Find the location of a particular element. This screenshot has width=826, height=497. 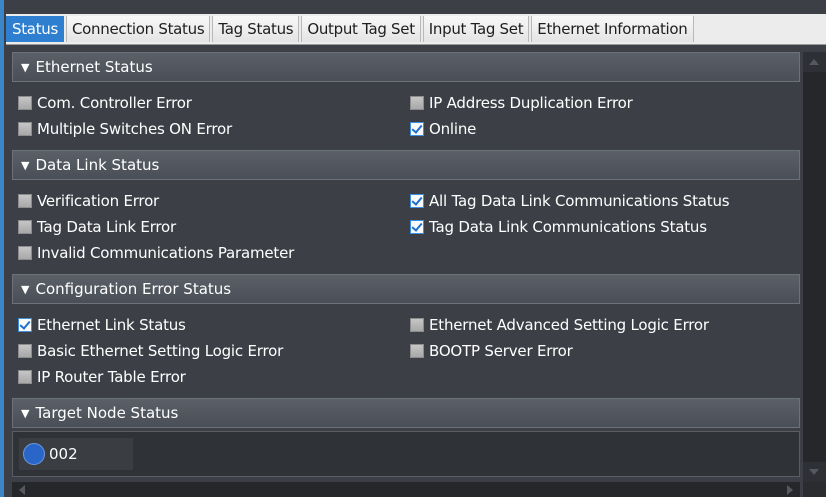

vertical-scrollbar is located at coordinates (814, 267).